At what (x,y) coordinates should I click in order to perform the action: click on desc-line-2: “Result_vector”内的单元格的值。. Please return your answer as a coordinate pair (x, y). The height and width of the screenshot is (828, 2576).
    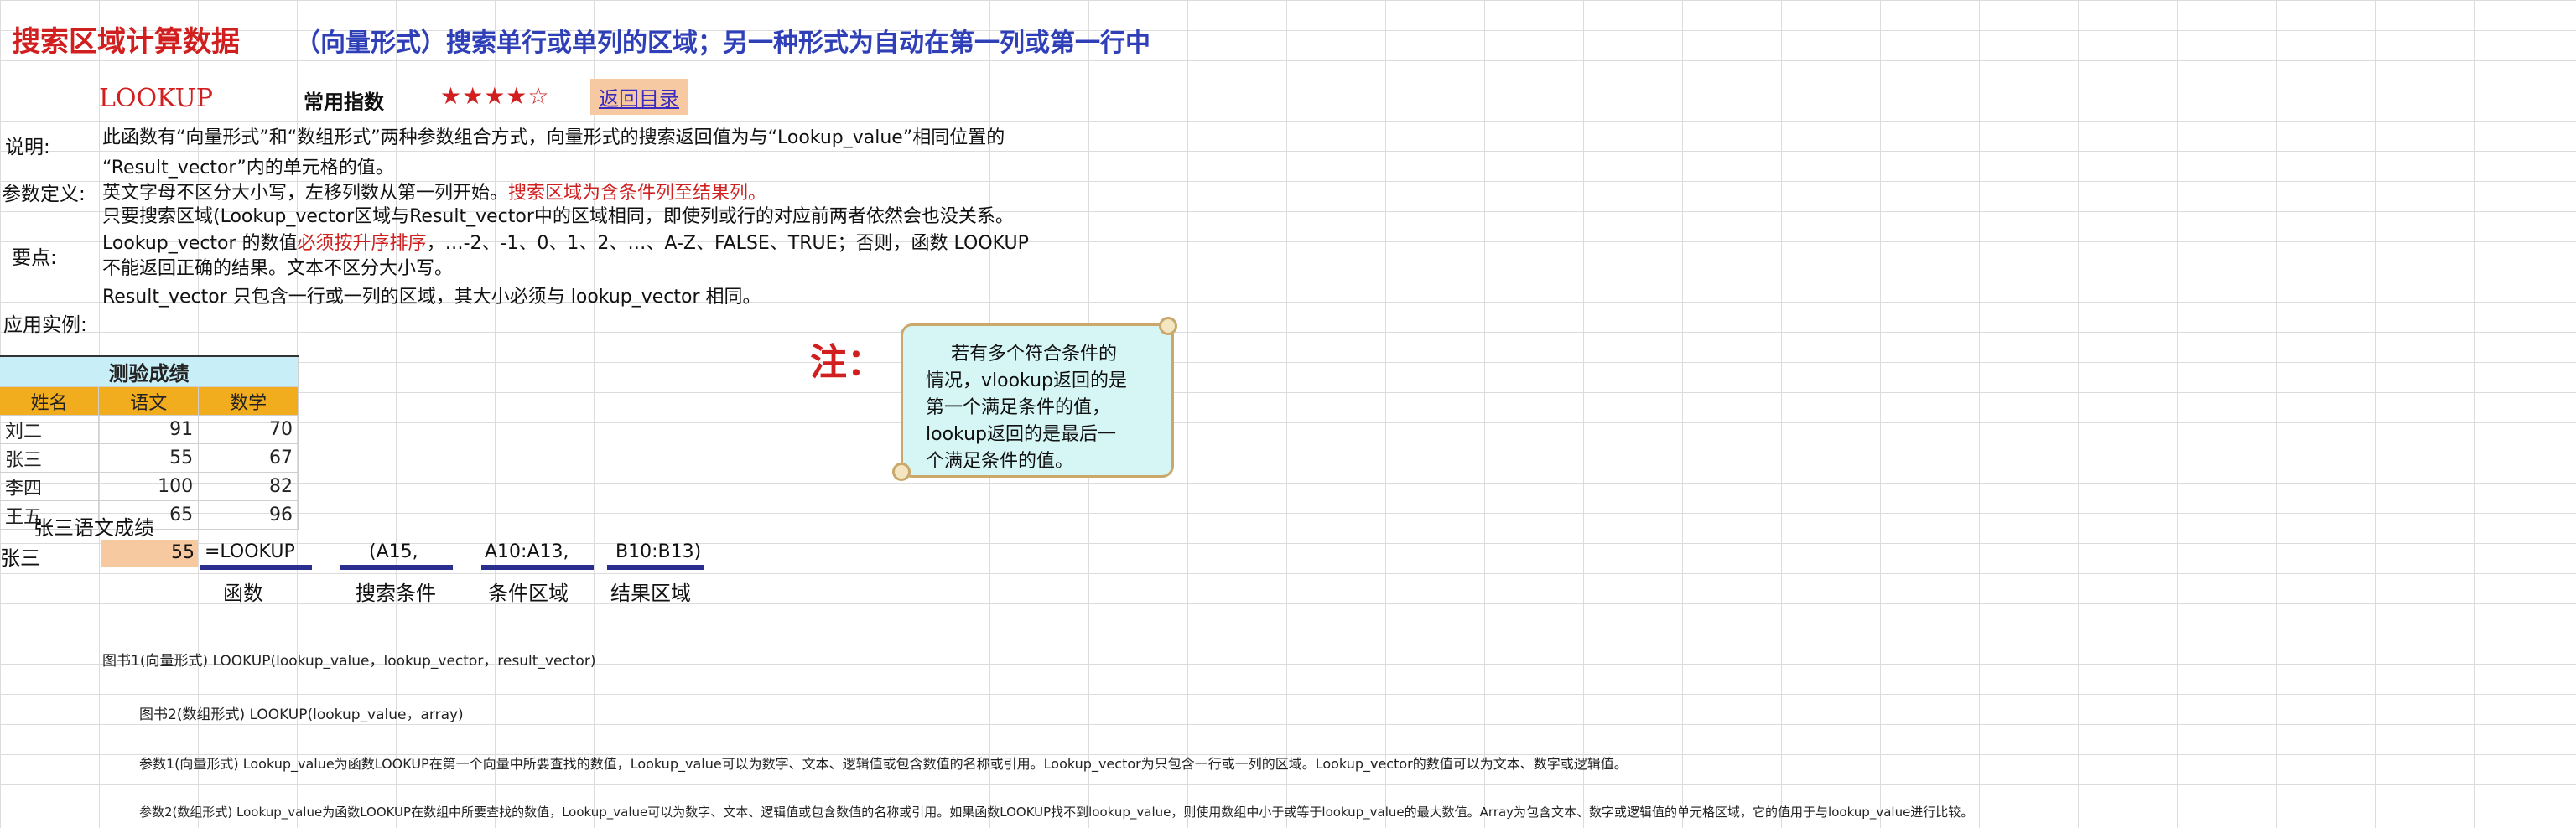
    Looking at the image, I should click on (248, 168).